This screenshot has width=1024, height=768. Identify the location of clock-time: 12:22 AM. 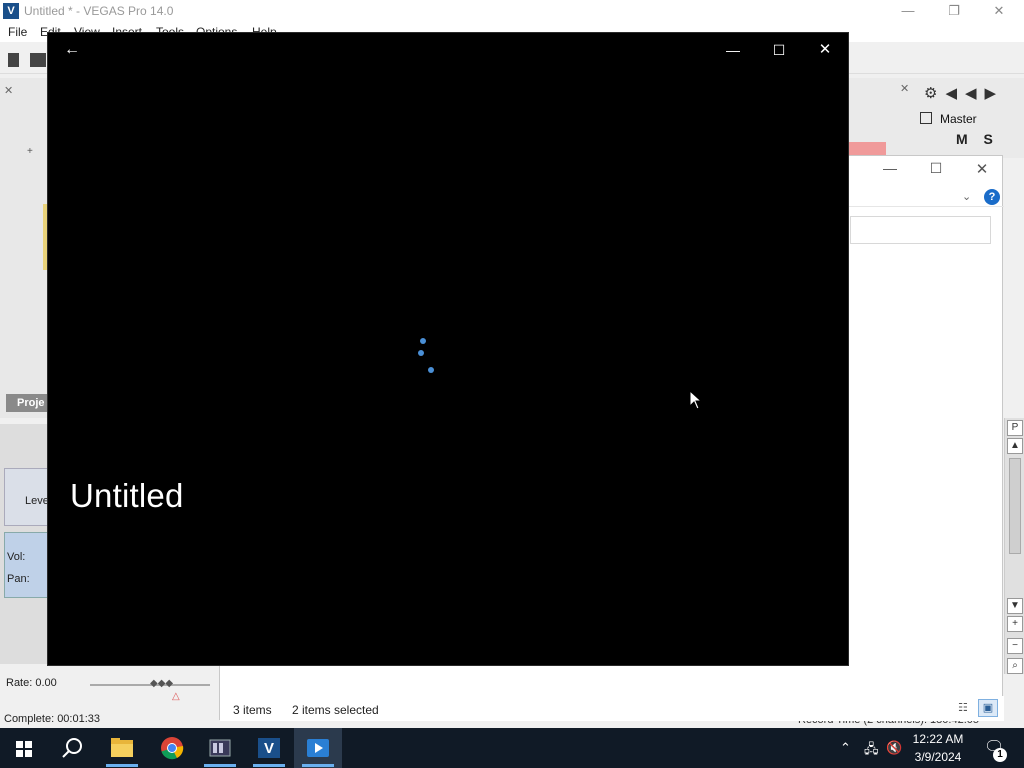
(938, 739).